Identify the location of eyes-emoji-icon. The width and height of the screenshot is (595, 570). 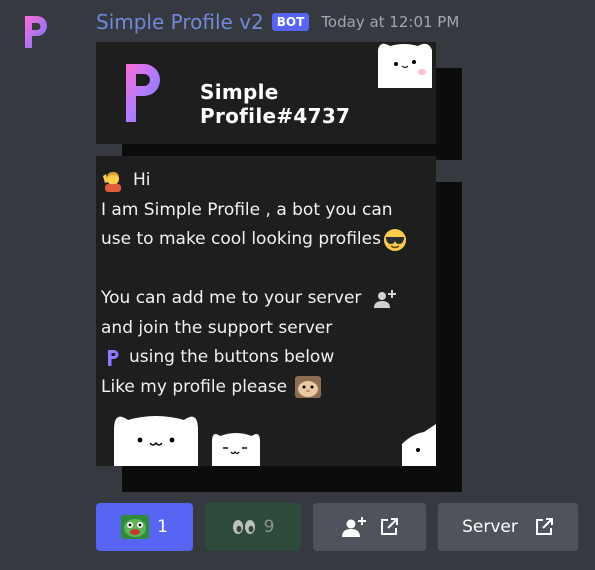
(244, 527).